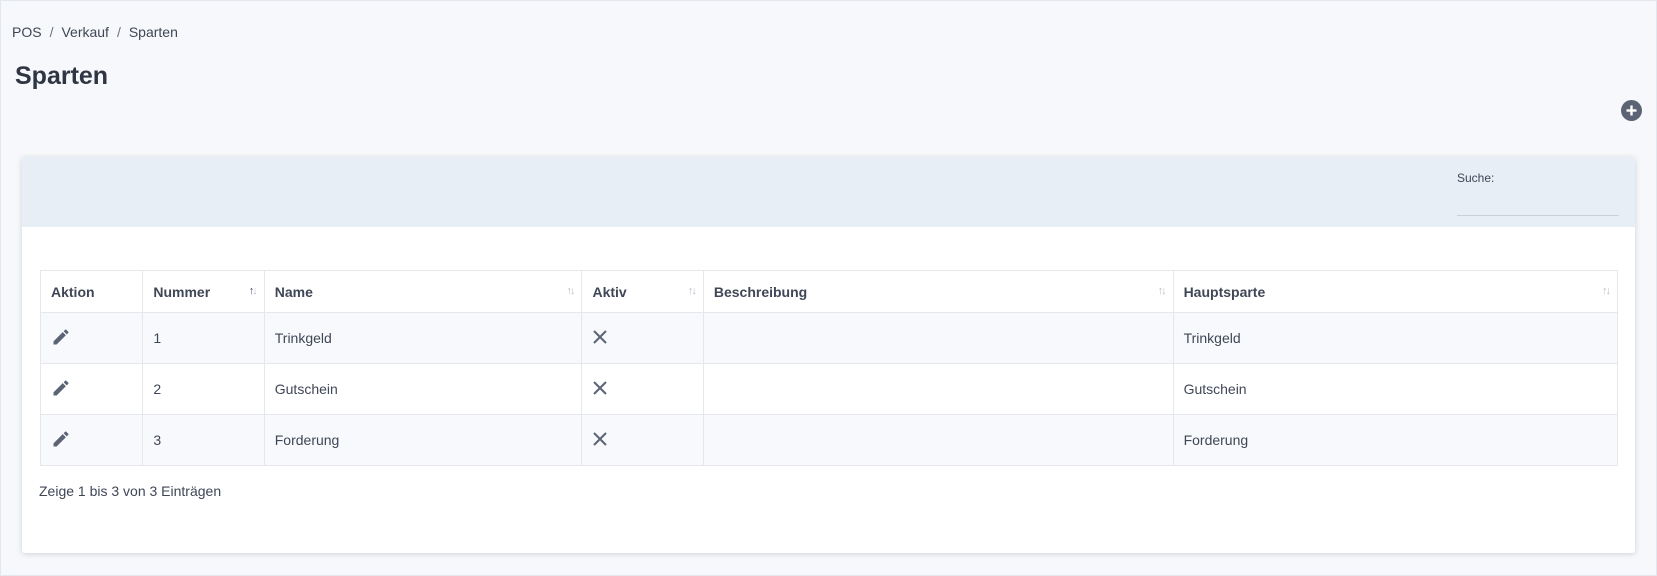  I want to click on column-header-nummer: Nummer ↑↓, so click(203, 291).